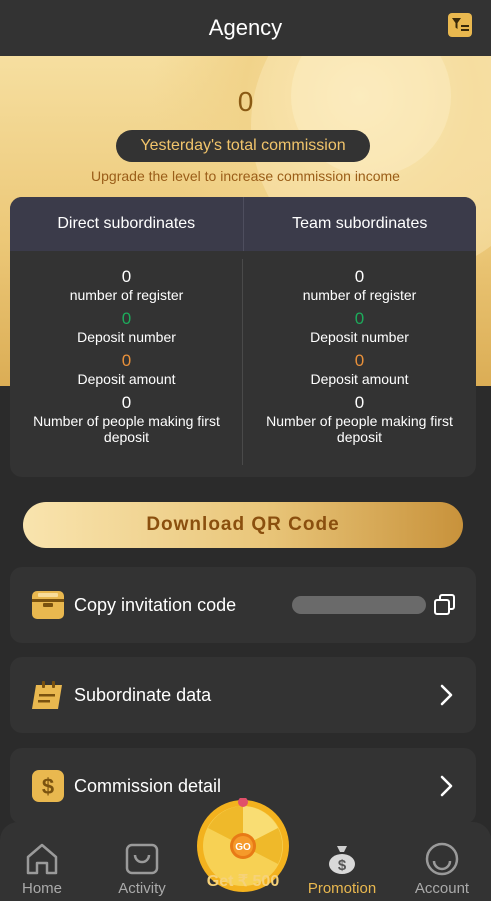  What do you see at coordinates (442, 859) in the screenshot?
I see `account-icon` at bounding box center [442, 859].